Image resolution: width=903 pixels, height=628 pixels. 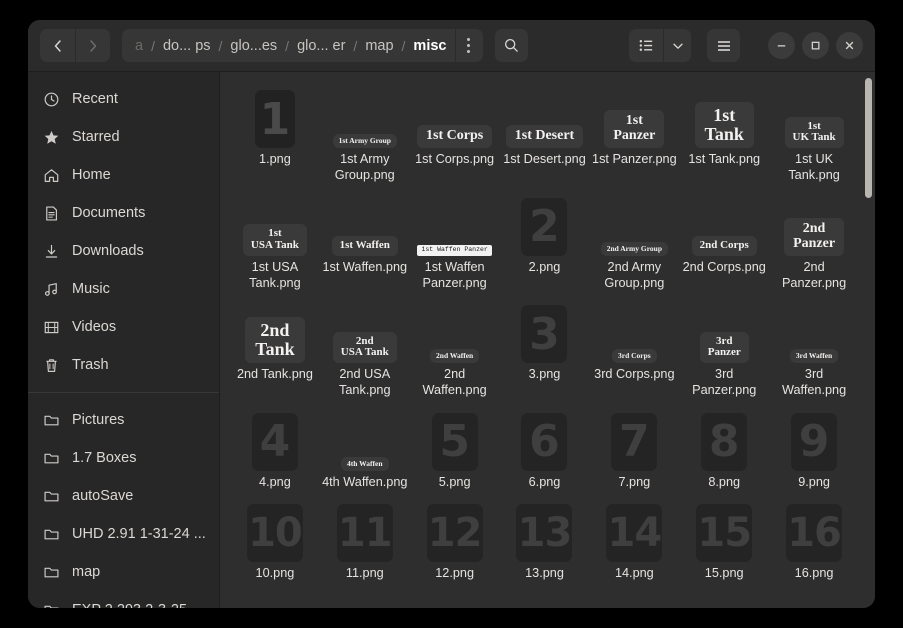 I want to click on breadcrumb-item-5: misc, so click(x=429, y=46).